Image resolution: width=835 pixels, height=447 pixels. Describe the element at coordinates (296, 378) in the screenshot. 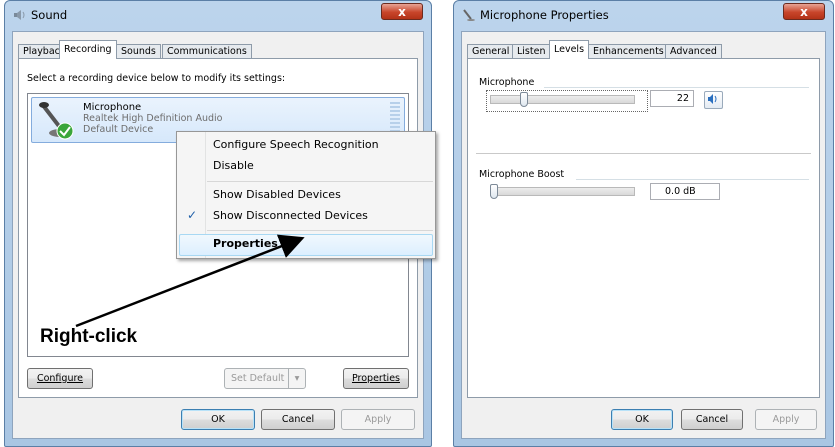

I see `chevron-down-icon: ▾` at that location.